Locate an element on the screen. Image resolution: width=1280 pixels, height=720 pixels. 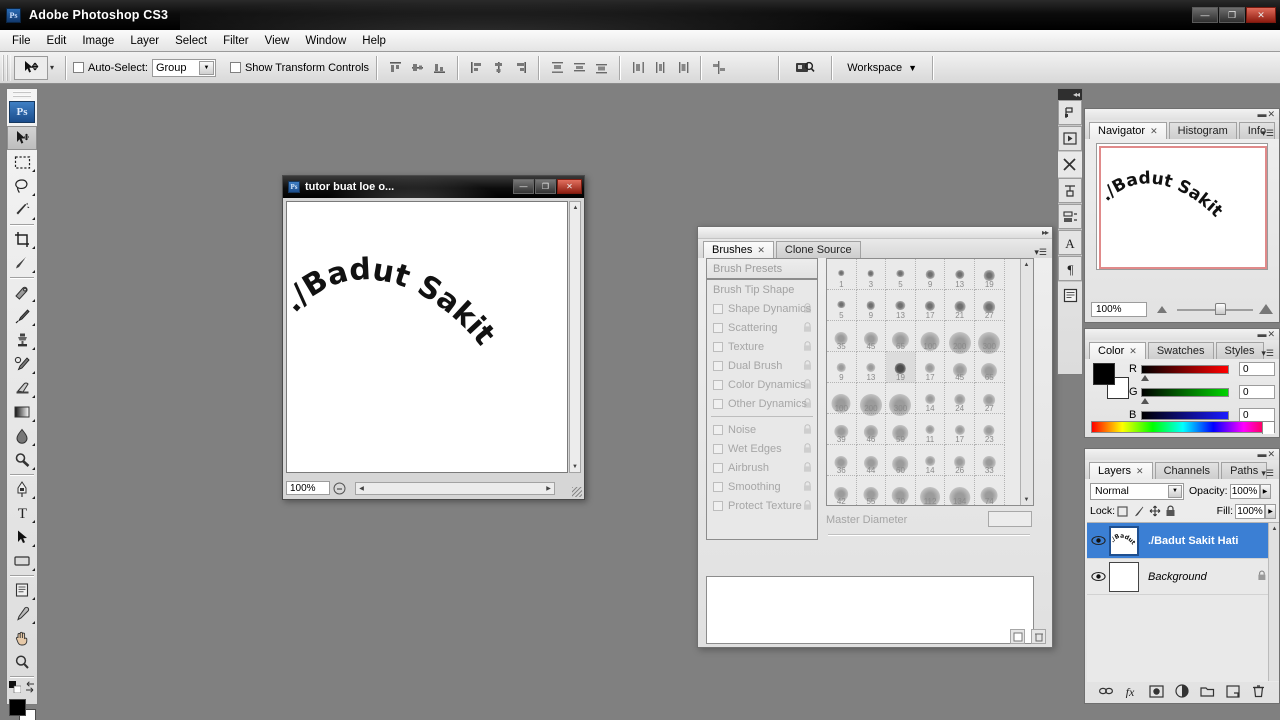
distribute-vertical-centers-button is located at coordinates (579, 68).